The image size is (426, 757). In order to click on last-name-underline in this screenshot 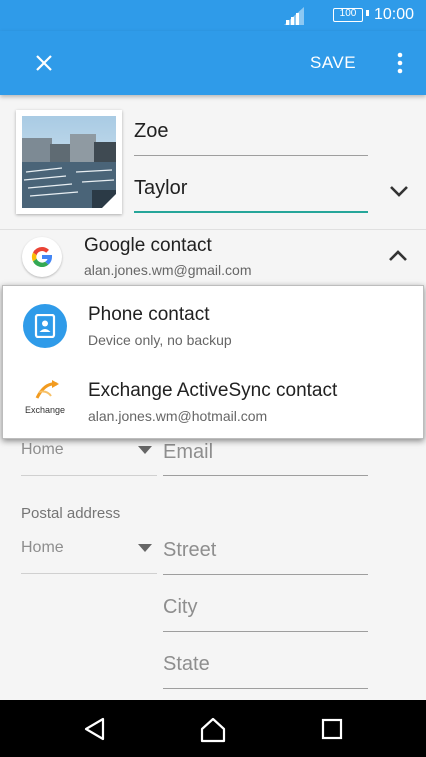, I will do `click(251, 212)`.